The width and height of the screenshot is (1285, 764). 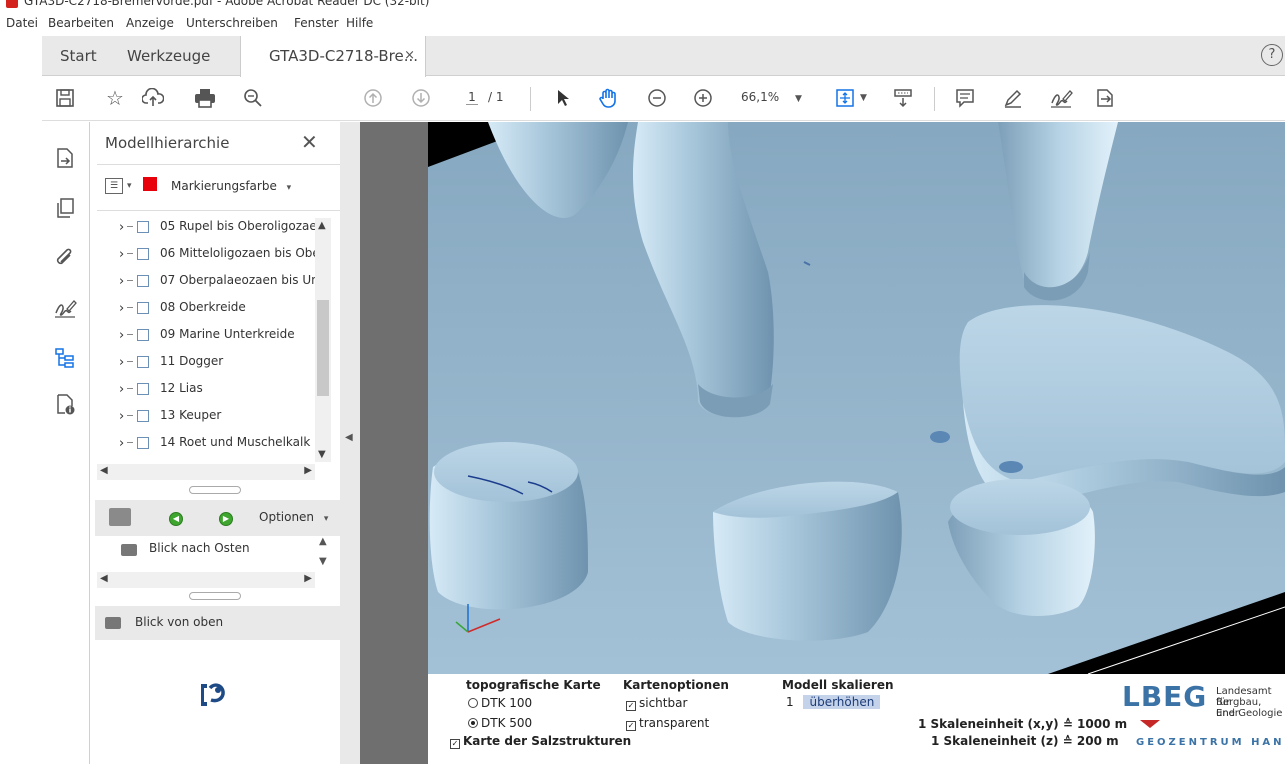 What do you see at coordinates (65, 158) in the screenshot?
I see `export-pdf-icon` at bounding box center [65, 158].